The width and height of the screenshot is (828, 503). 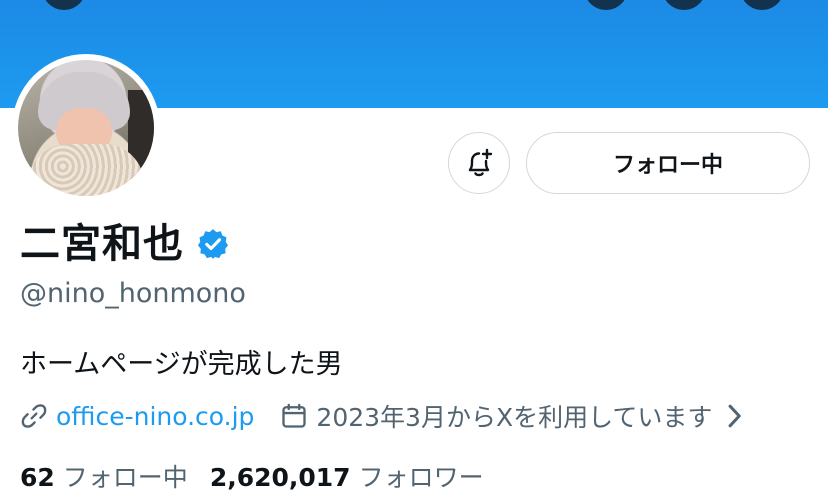 What do you see at coordinates (86, 170) in the screenshot?
I see `avatar-scarf` at bounding box center [86, 170].